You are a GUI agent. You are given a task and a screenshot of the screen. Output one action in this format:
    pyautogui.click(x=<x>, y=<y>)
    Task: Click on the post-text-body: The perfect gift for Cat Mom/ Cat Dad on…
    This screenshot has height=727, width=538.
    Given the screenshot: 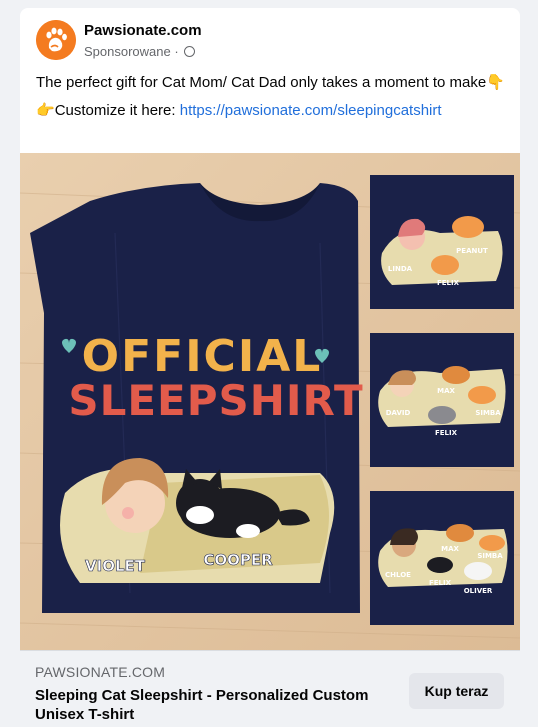 What is the action you would take?
    pyautogui.click(x=261, y=82)
    